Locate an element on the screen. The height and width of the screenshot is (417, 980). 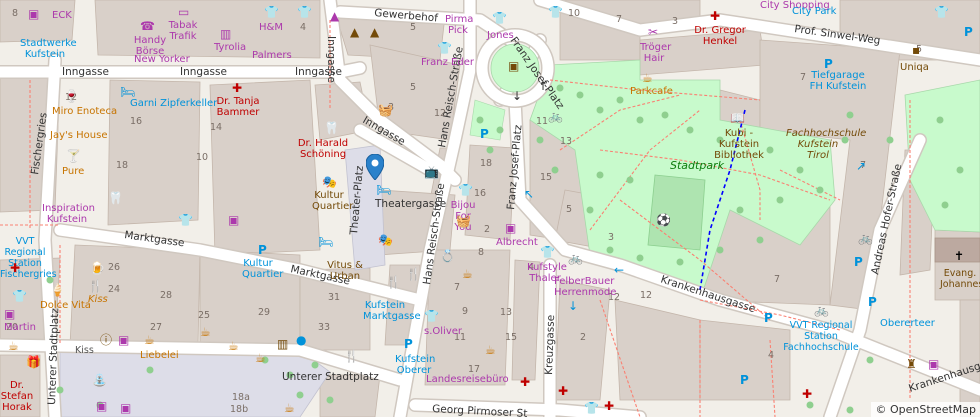
street-label-unterer-stadtplatz: Unterer Stadtplatz is located at coordinates (330, 377).